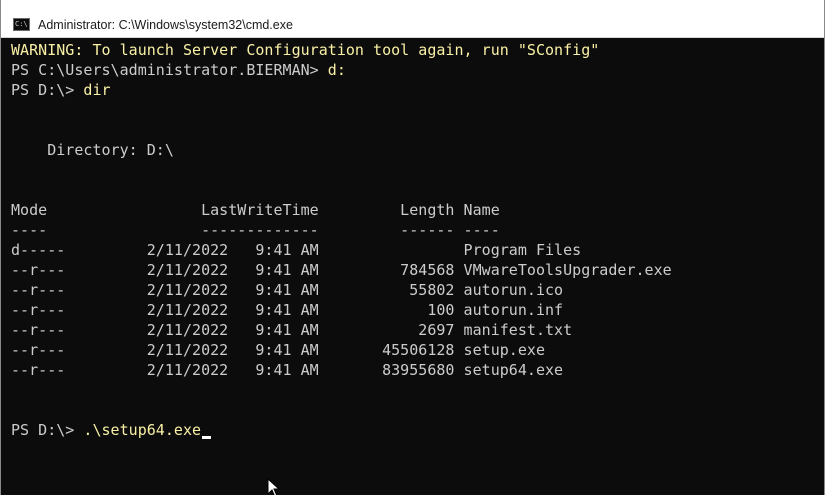 The width and height of the screenshot is (825, 495). I want to click on command-input: .\setup64.exe, so click(142, 430).